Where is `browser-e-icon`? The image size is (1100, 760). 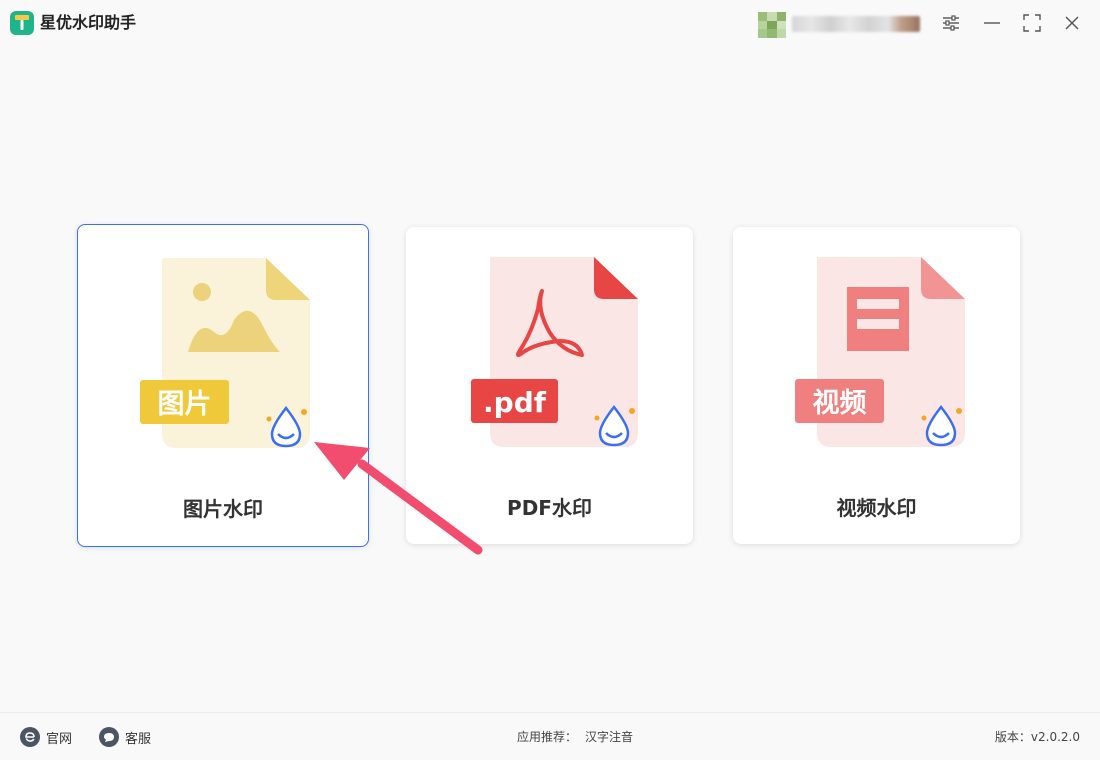 browser-e-icon is located at coordinates (30, 737).